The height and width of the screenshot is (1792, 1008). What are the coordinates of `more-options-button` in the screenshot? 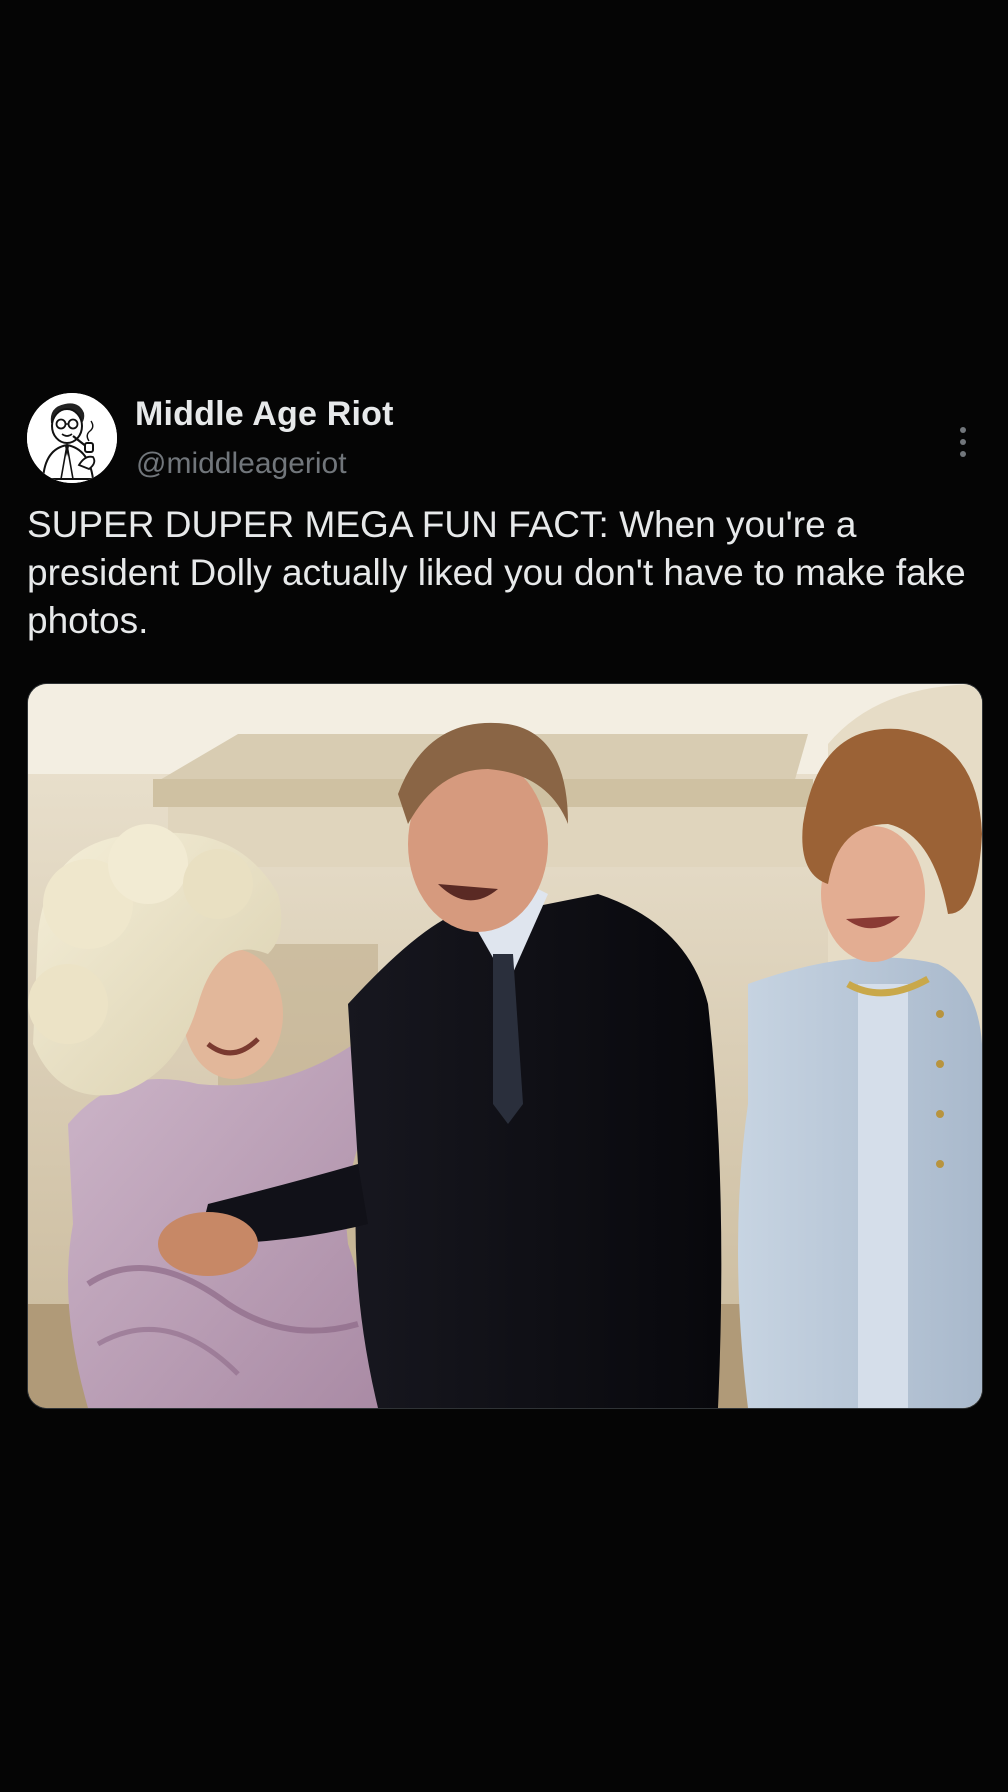 It's located at (963, 442).